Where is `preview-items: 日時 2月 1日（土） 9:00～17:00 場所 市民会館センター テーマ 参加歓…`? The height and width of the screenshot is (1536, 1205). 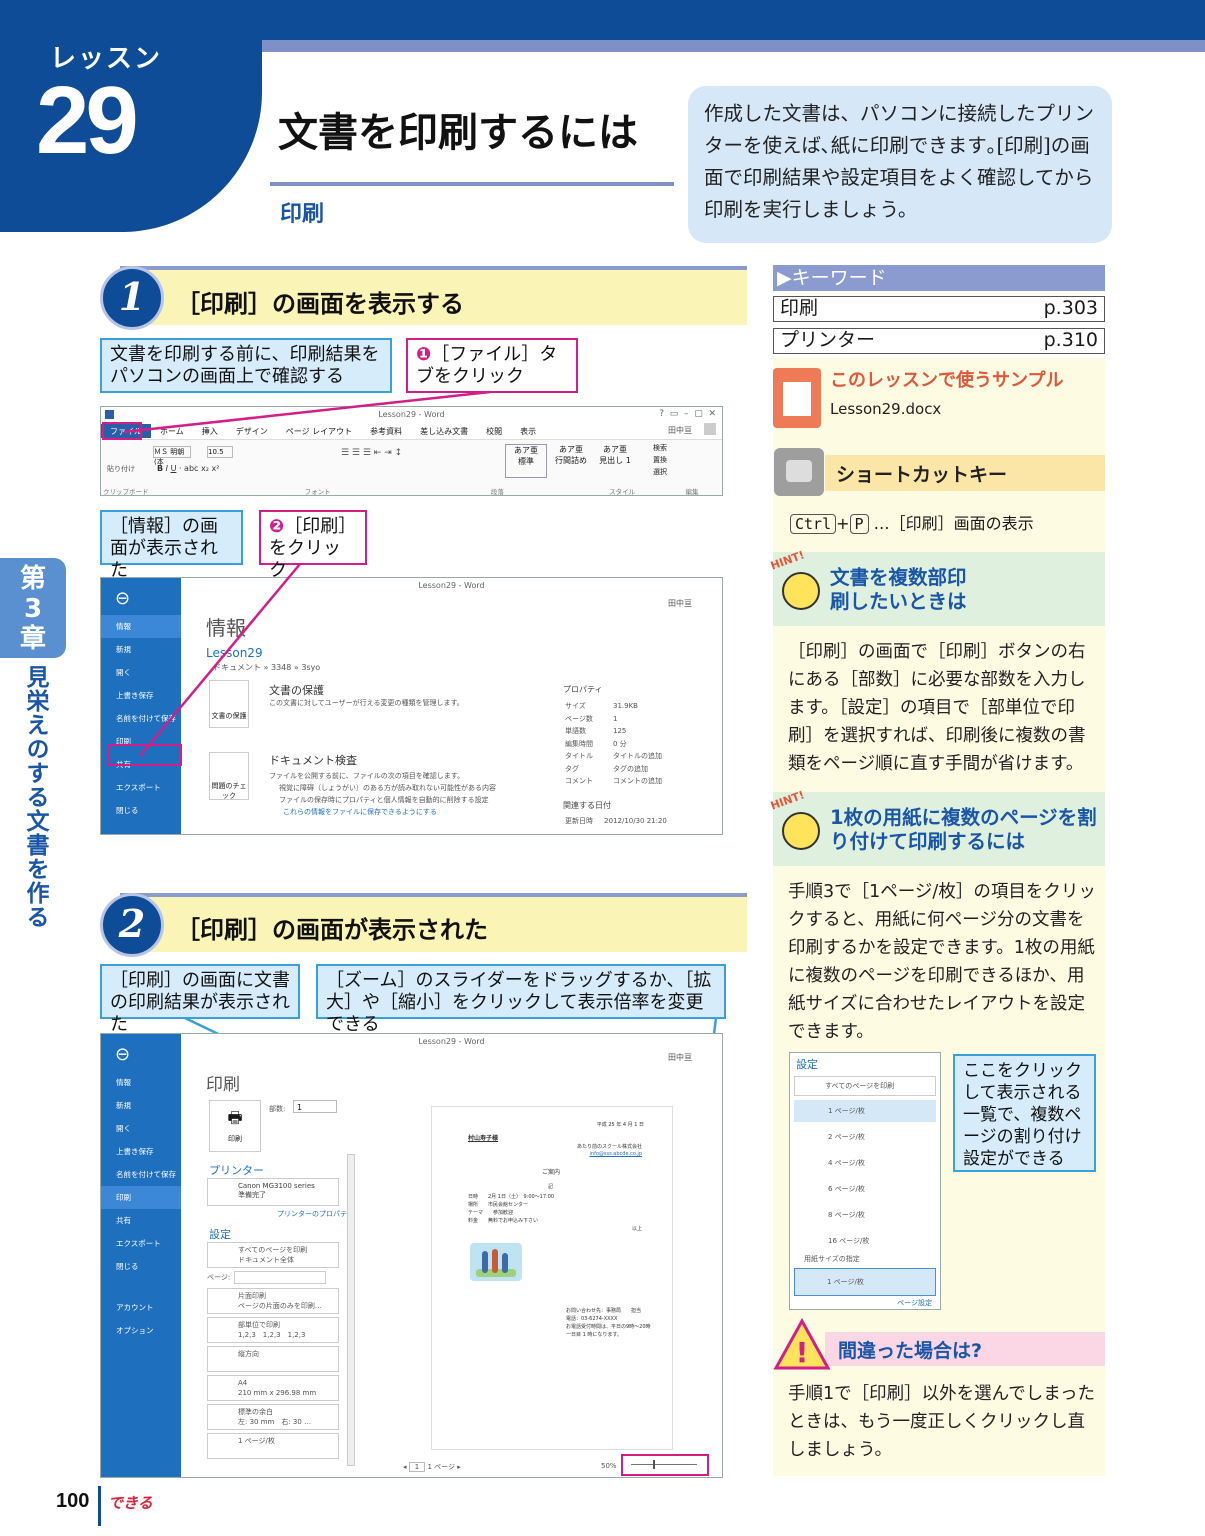
preview-items: 日時 2月 1日（土） 9:00～17:00 場所 市民会館センター テーマ 参加歓… is located at coordinates (511, 1209).